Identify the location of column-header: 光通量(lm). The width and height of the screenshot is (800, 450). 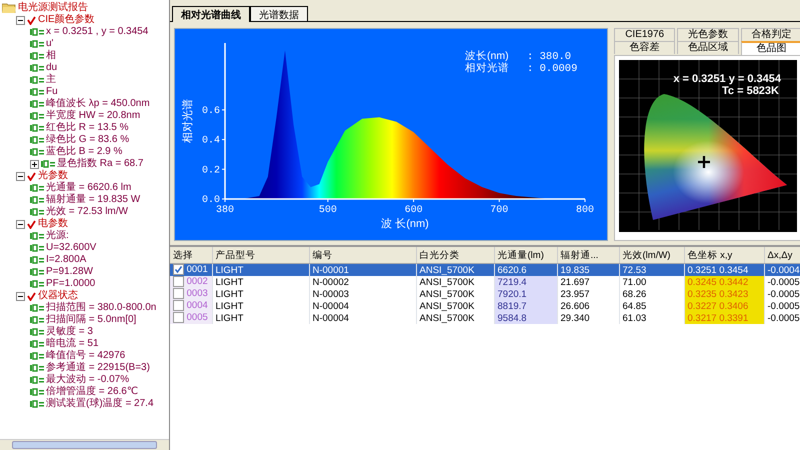
(525, 255).